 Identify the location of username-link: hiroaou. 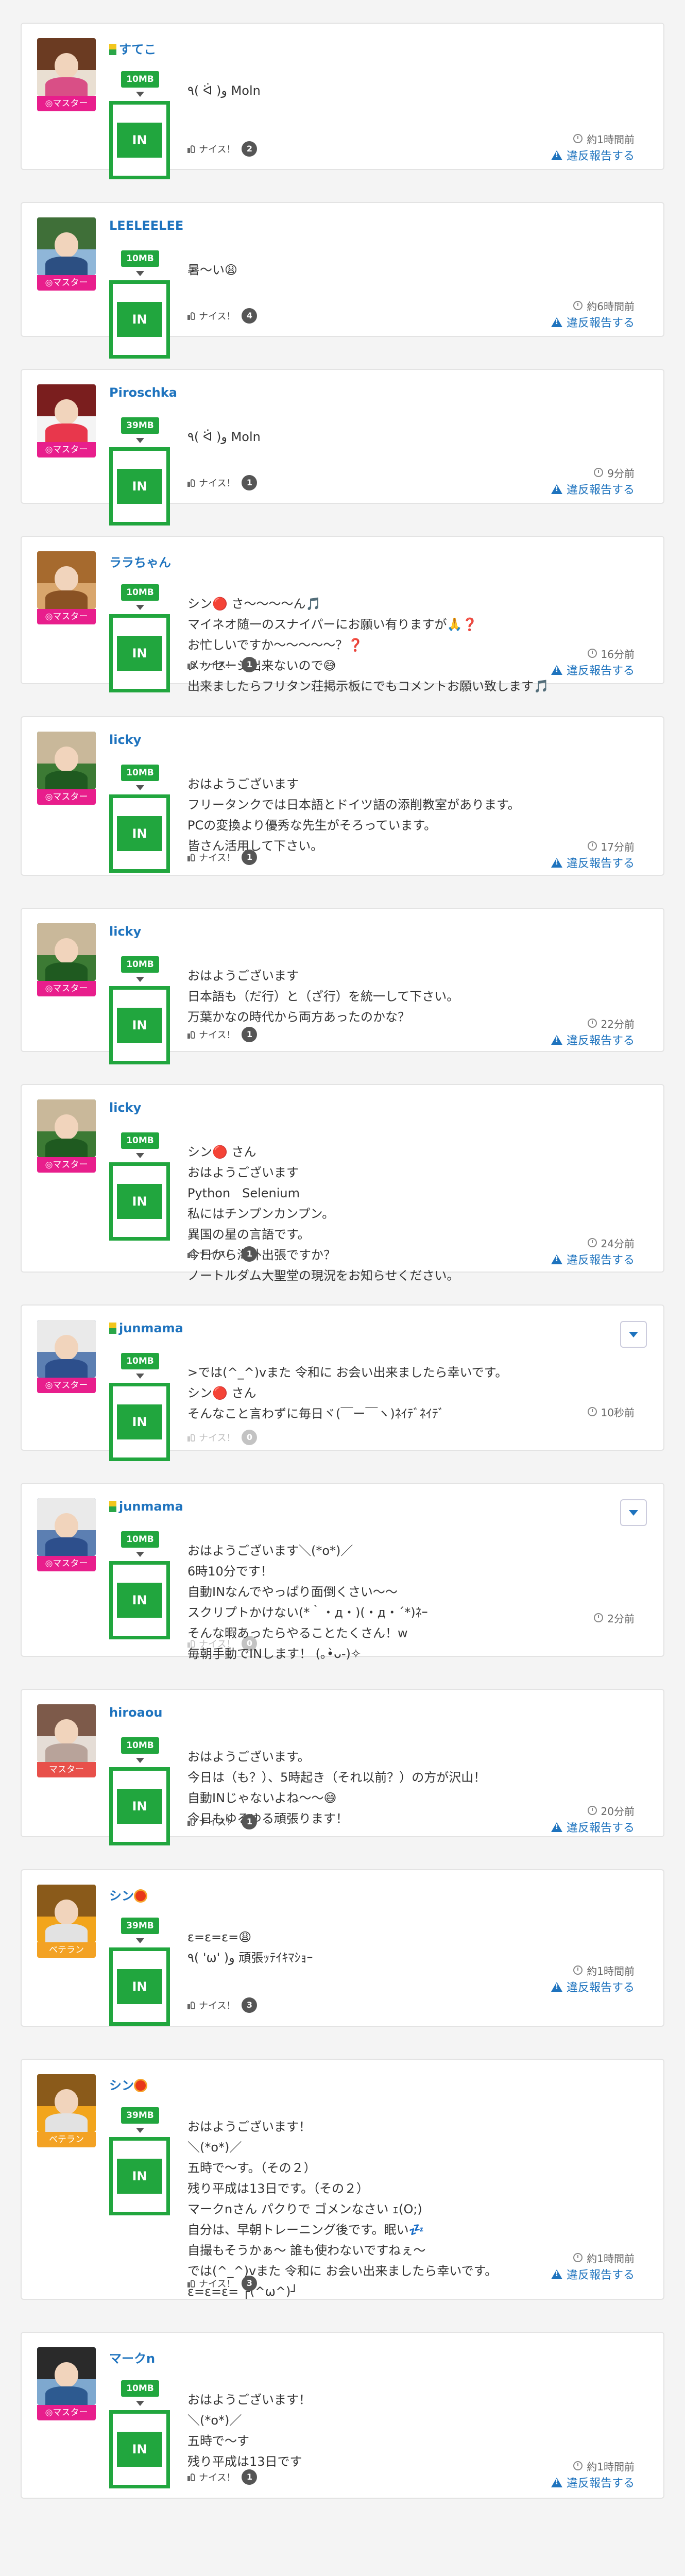
(135, 1712).